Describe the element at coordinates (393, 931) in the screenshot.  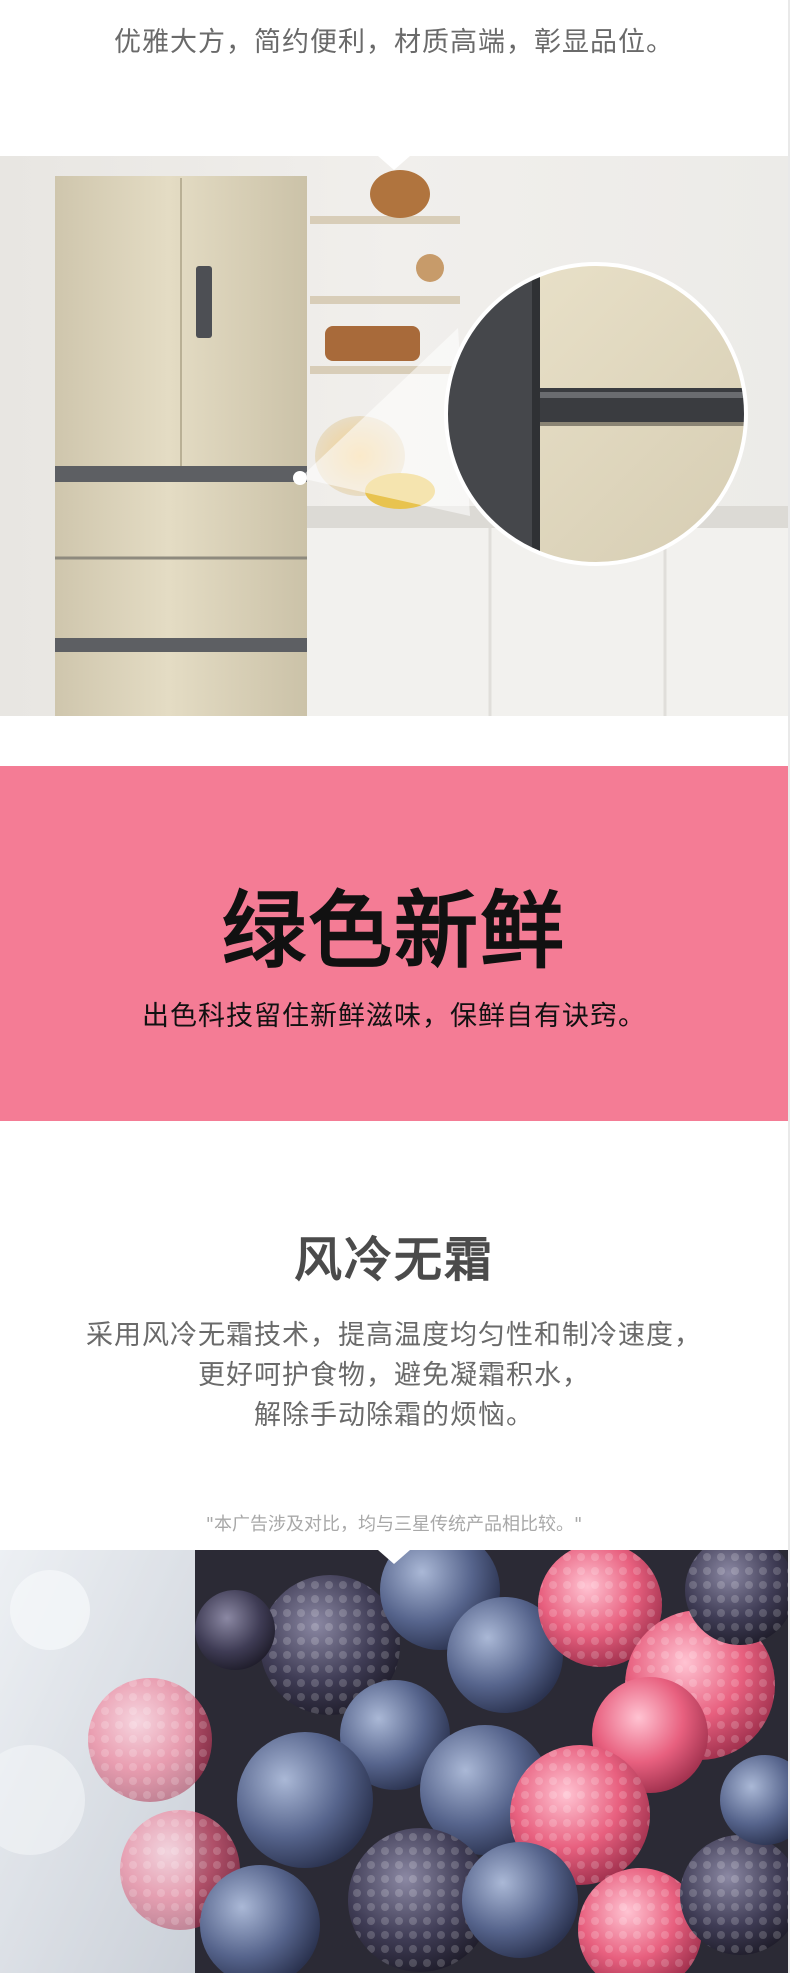
I see `banner-title: 绿色新鲜` at that location.